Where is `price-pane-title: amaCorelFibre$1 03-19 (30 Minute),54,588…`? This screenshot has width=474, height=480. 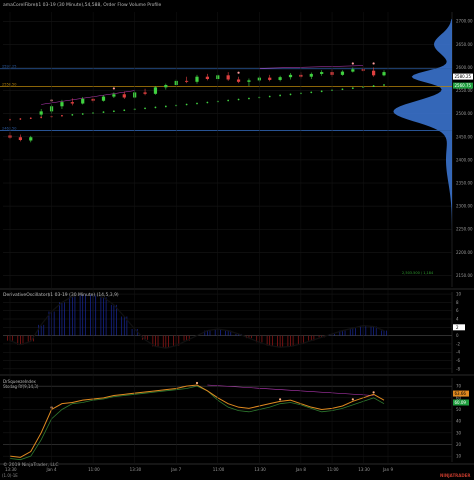 price-pane-title: amaCorelFibre$1 03-19 (30 Minute),54,588… is located at coordinates (82, 5).